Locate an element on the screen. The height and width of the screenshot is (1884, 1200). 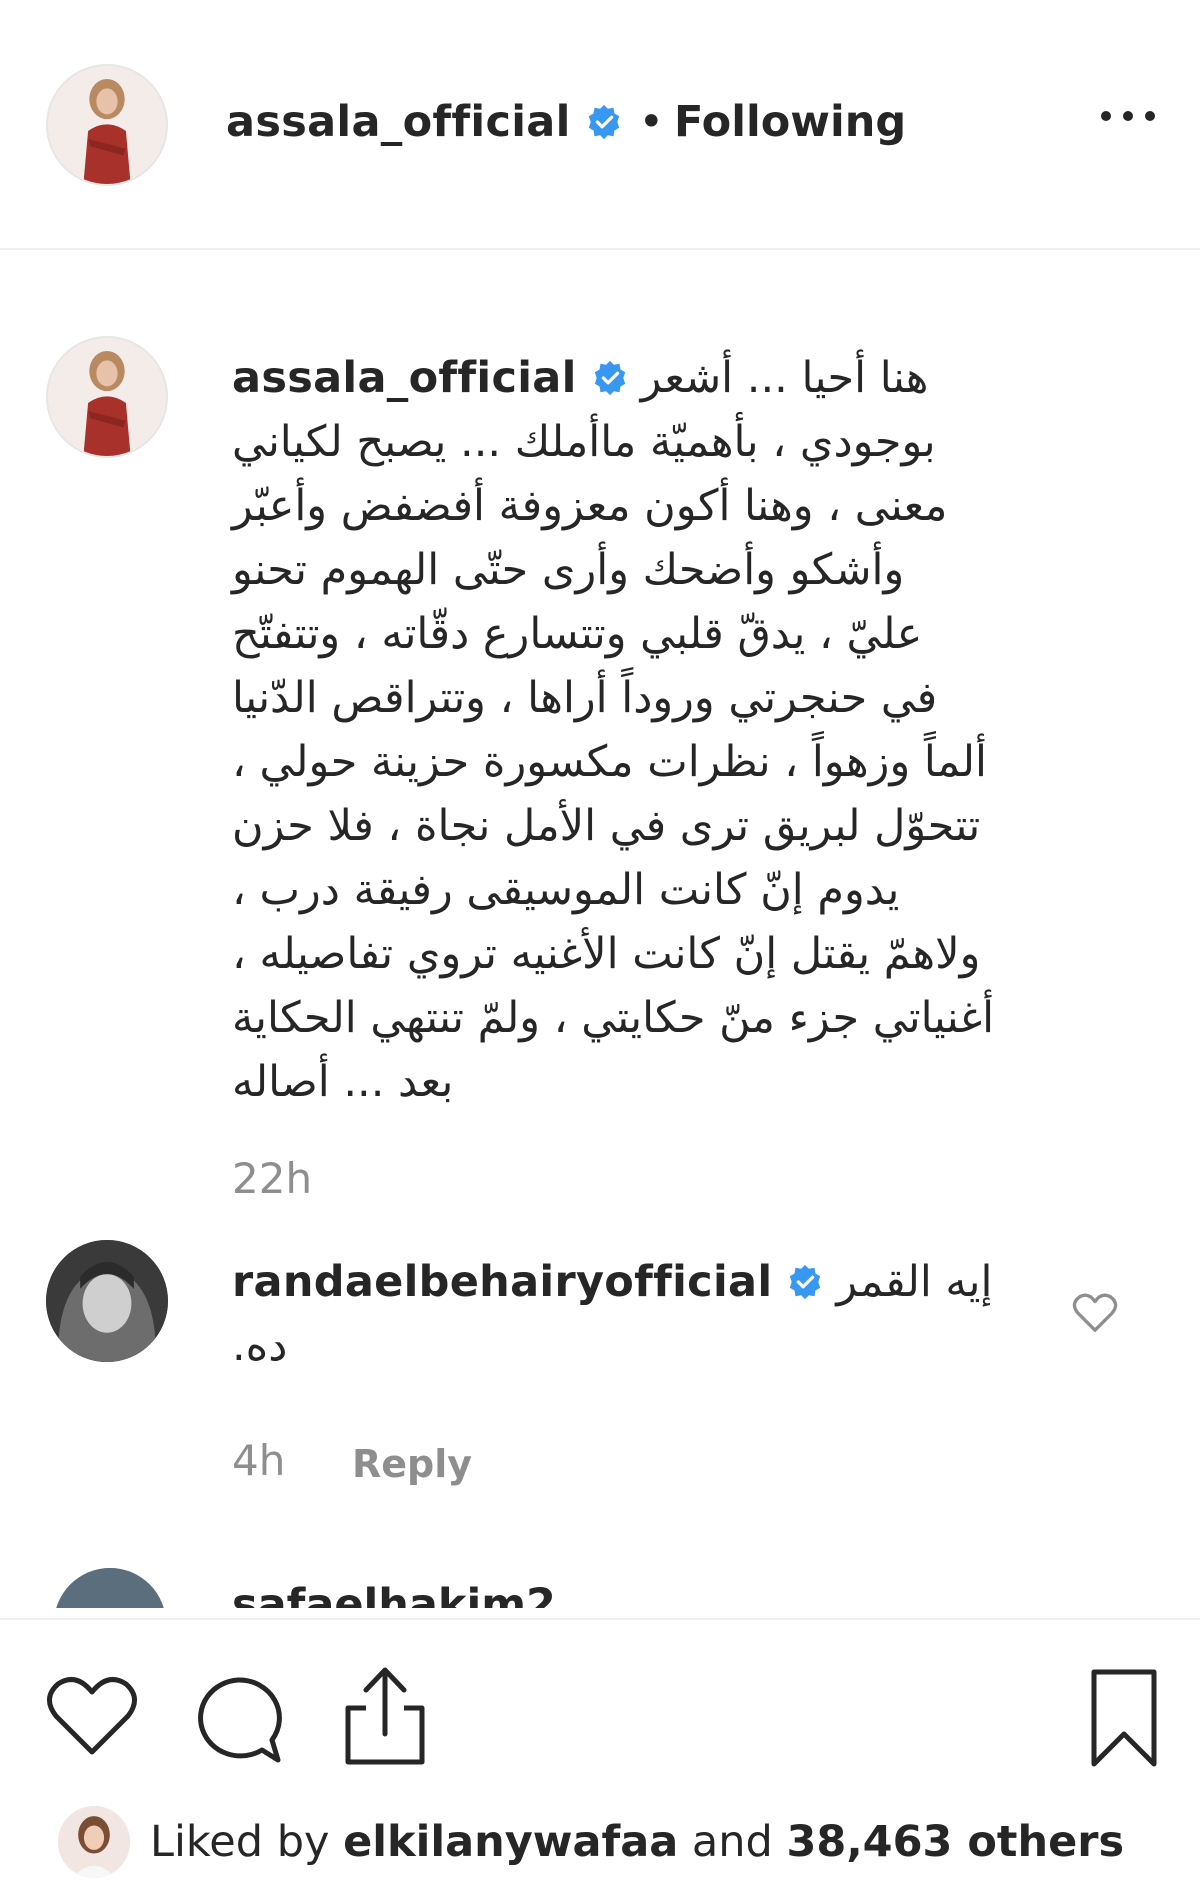
post-timestamp: 22h is located at coordinates (272, 1178).